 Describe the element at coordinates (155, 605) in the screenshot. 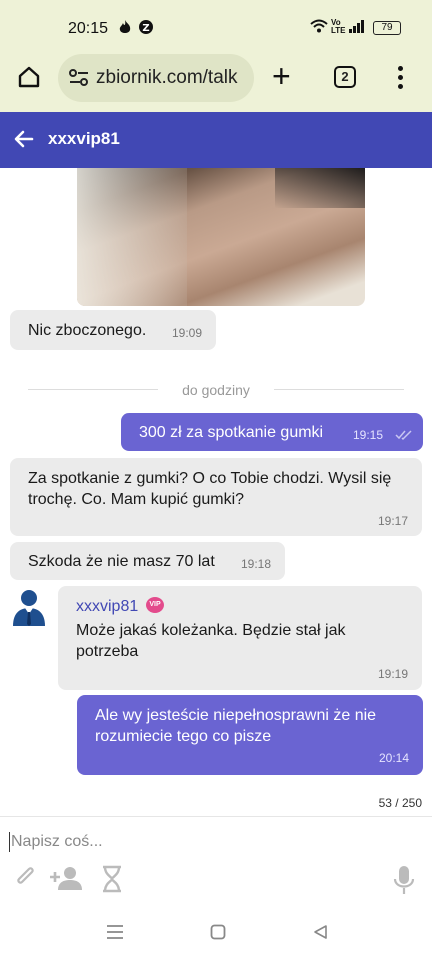

I see `vip-badge: VIP` at that location.